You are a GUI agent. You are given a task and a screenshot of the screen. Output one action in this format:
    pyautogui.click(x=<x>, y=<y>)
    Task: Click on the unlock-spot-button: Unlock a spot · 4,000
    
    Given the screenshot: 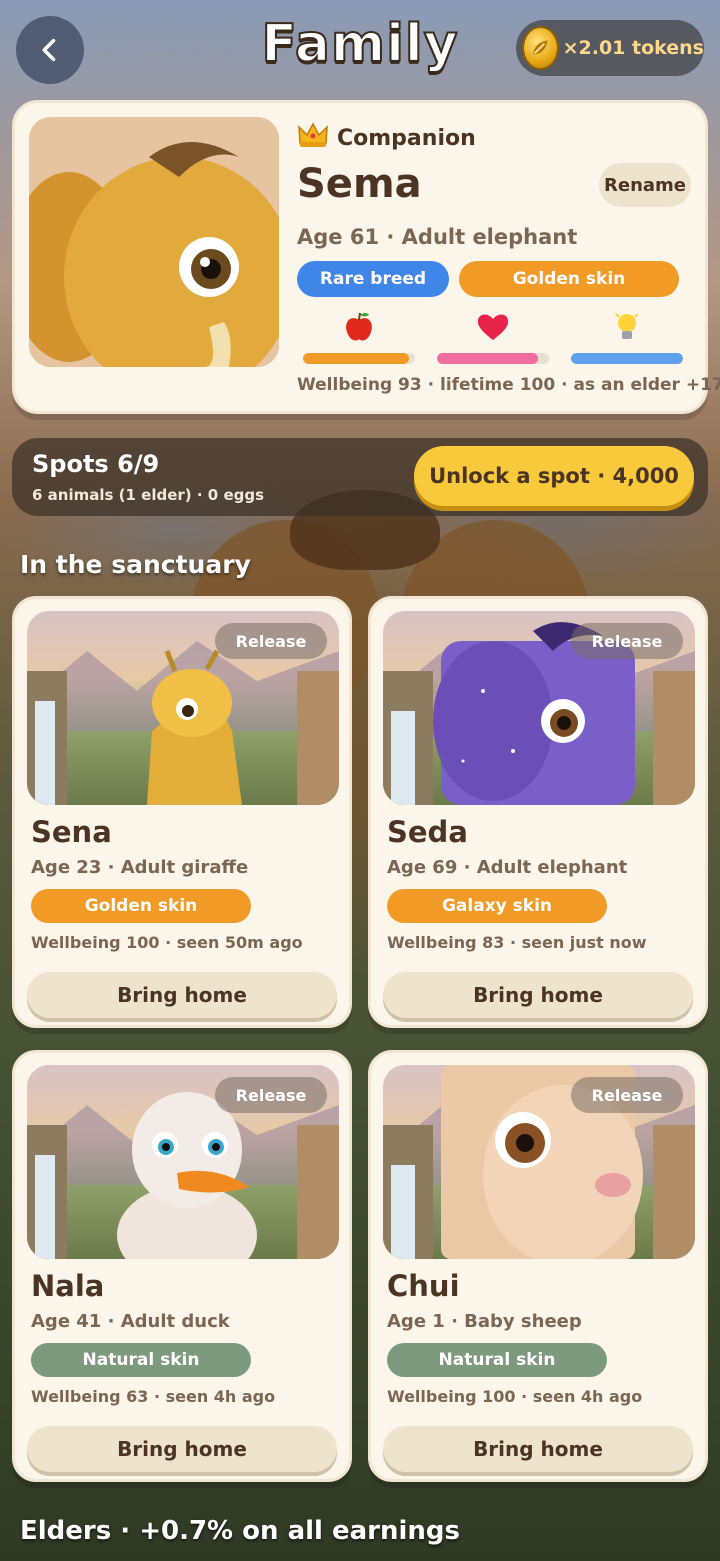 What is the action you would take?
    pyautogui.click(x=554, y=476)
    